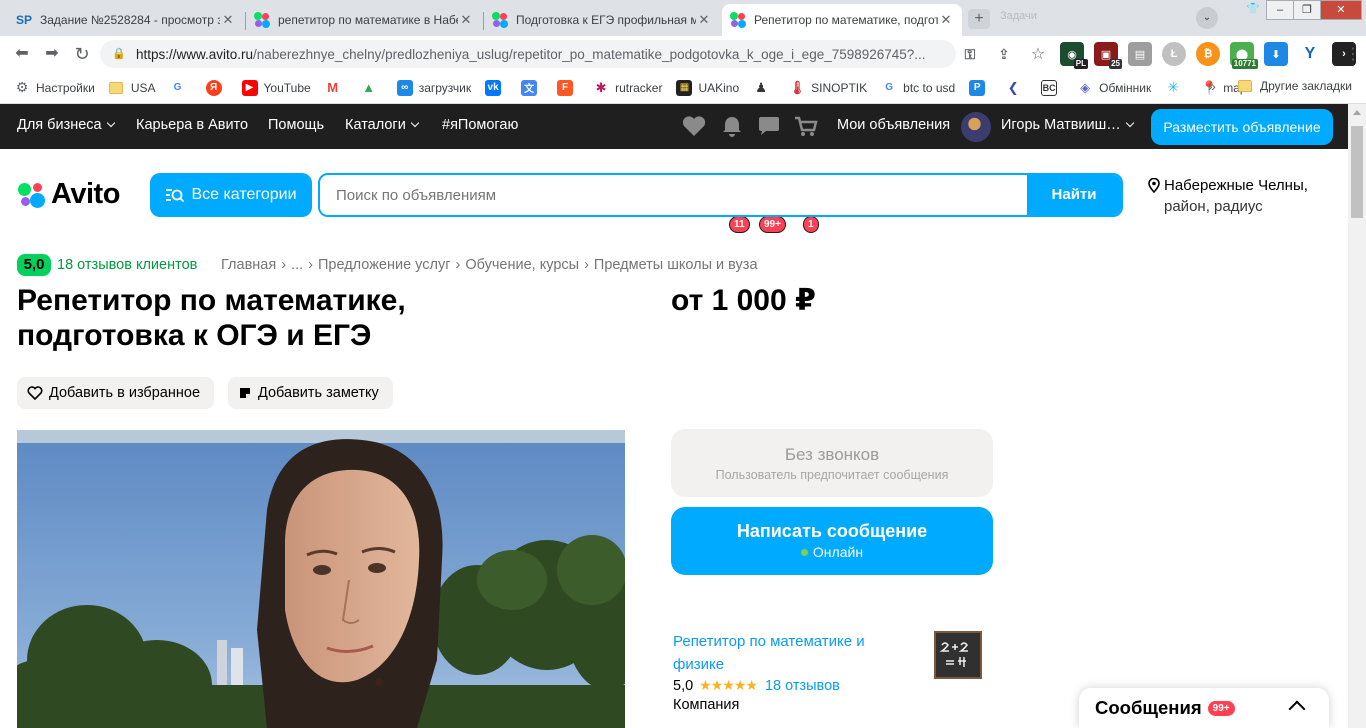 This screenshot has height=728, width=1366. I want to click on cart-icon, so click(806, 126).